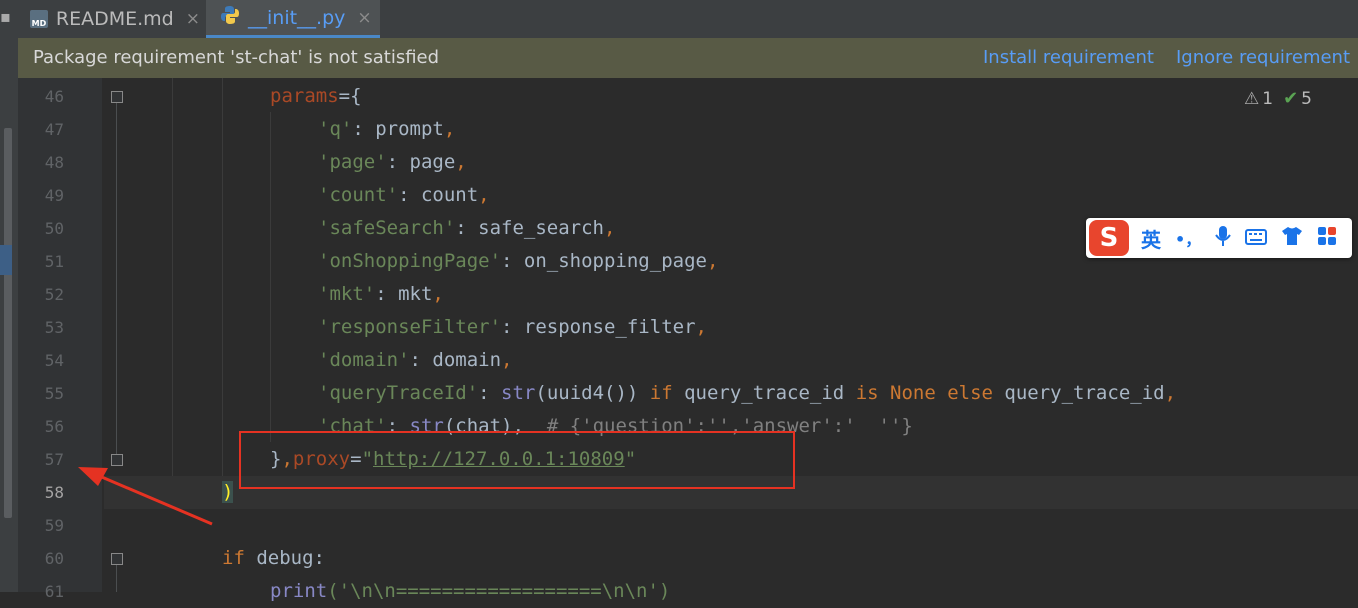 This screenshot has height=608, width=1358. Describe the element at coordinates (1292, 238) in the screenshot. I see `skin-shirt-icon` at that location.